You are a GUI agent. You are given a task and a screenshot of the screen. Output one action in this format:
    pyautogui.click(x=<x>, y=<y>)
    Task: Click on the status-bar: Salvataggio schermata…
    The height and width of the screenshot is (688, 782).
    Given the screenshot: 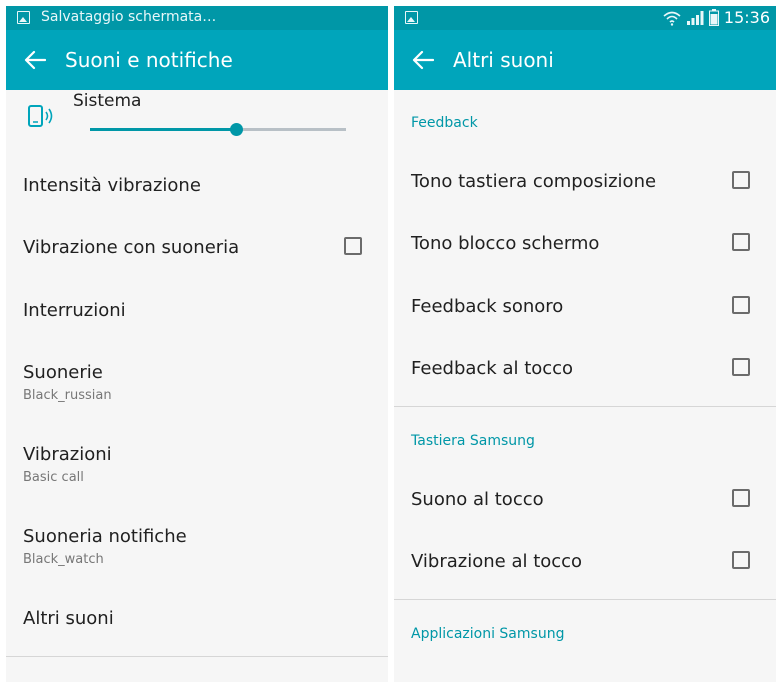 What is the action you would take?
    pyautogui.click(x=197, y=18)
    